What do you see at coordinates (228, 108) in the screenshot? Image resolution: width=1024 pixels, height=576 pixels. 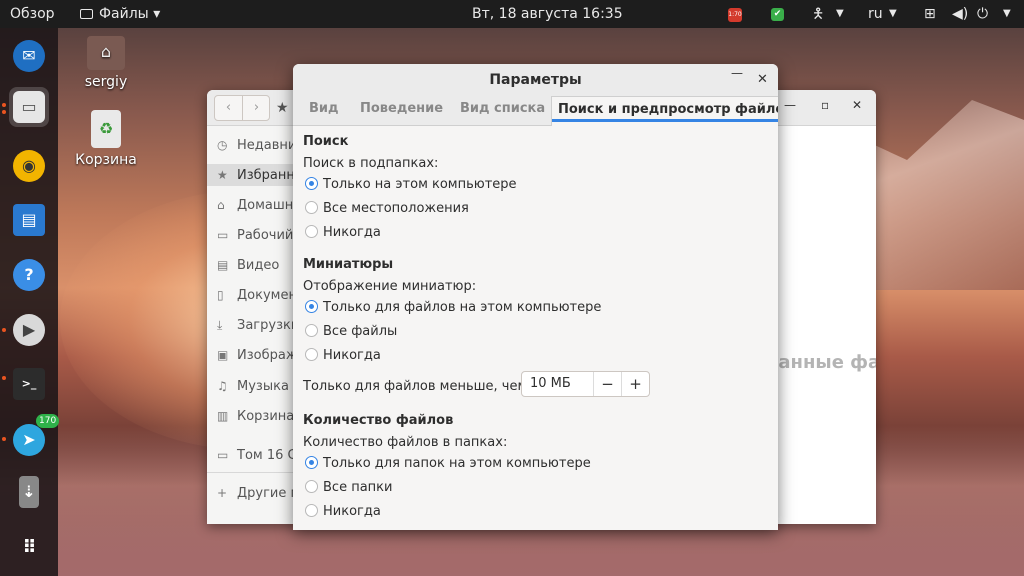 I see `back-button: ‹` at bounding box center [228, 108].